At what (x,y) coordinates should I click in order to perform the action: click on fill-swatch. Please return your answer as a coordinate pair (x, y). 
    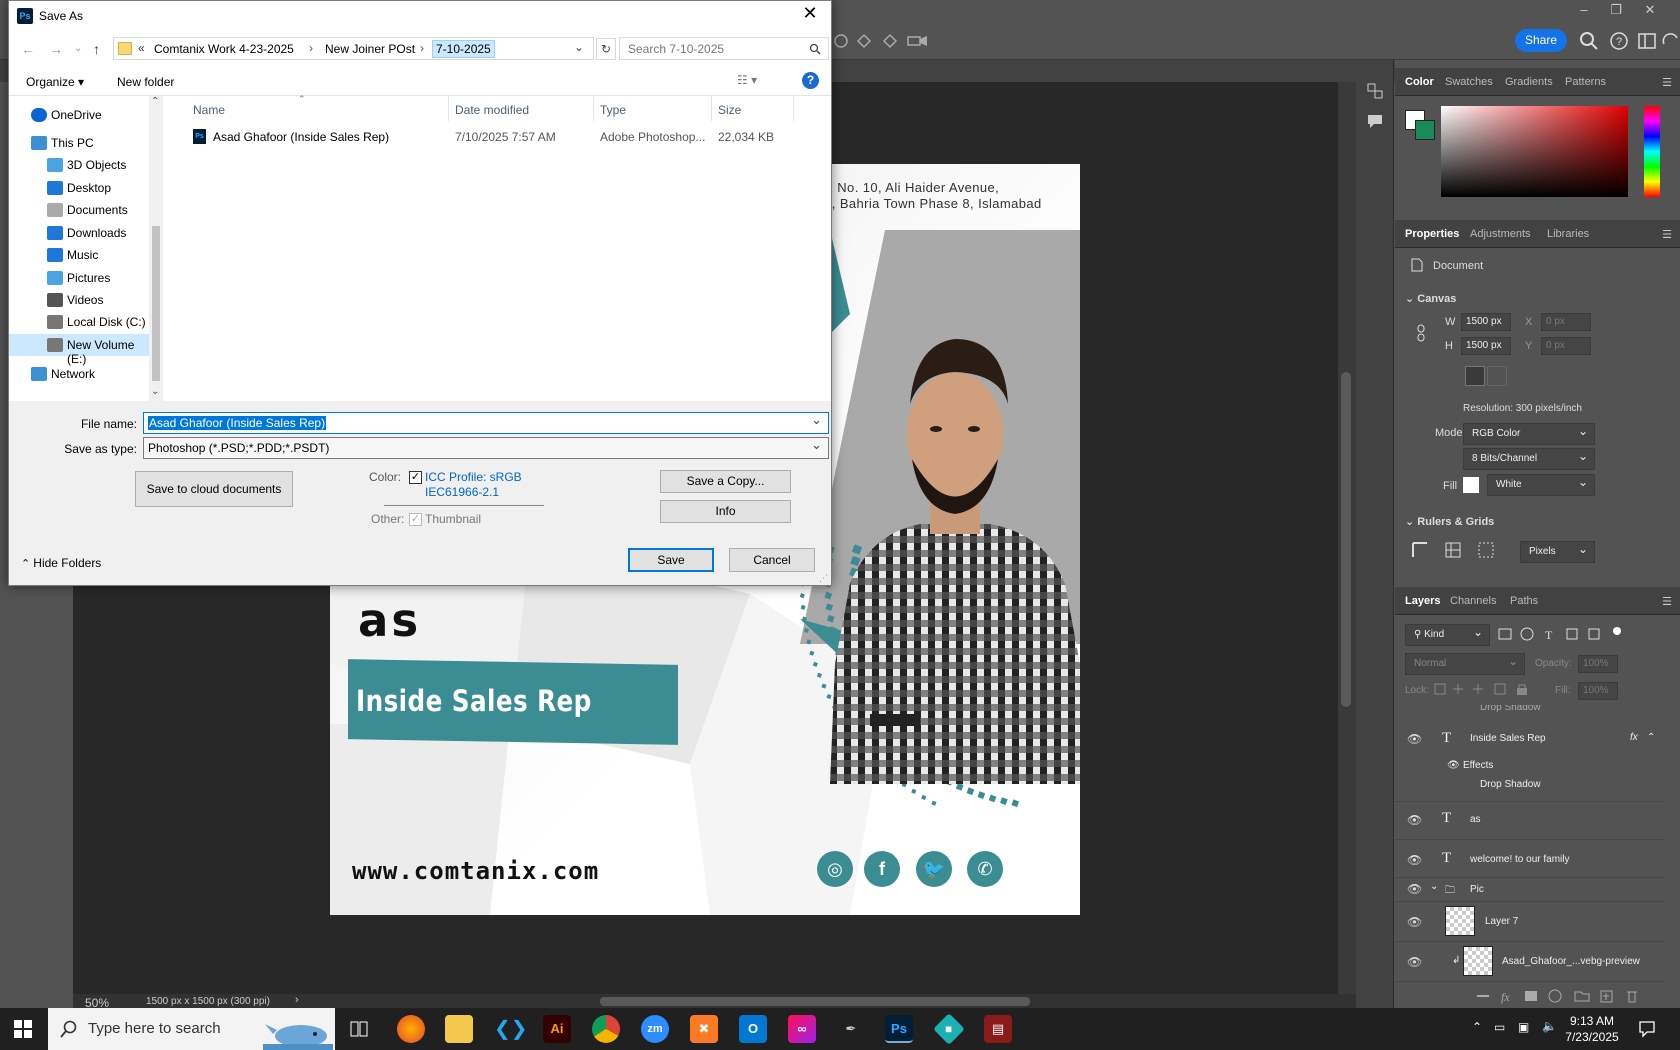
    Looking at the image, I should click on (1471, 485).